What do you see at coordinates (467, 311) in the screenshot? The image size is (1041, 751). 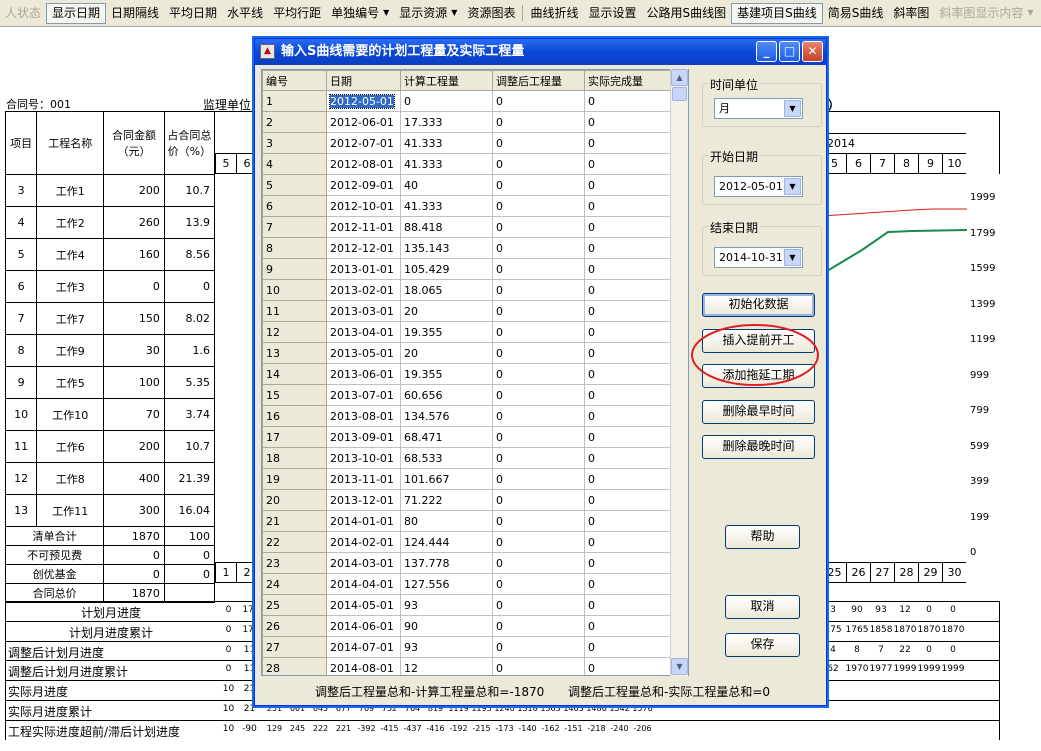 I see `grid-row: 11 2013-03-01 20 0 0` at bounding box center [467, 311].